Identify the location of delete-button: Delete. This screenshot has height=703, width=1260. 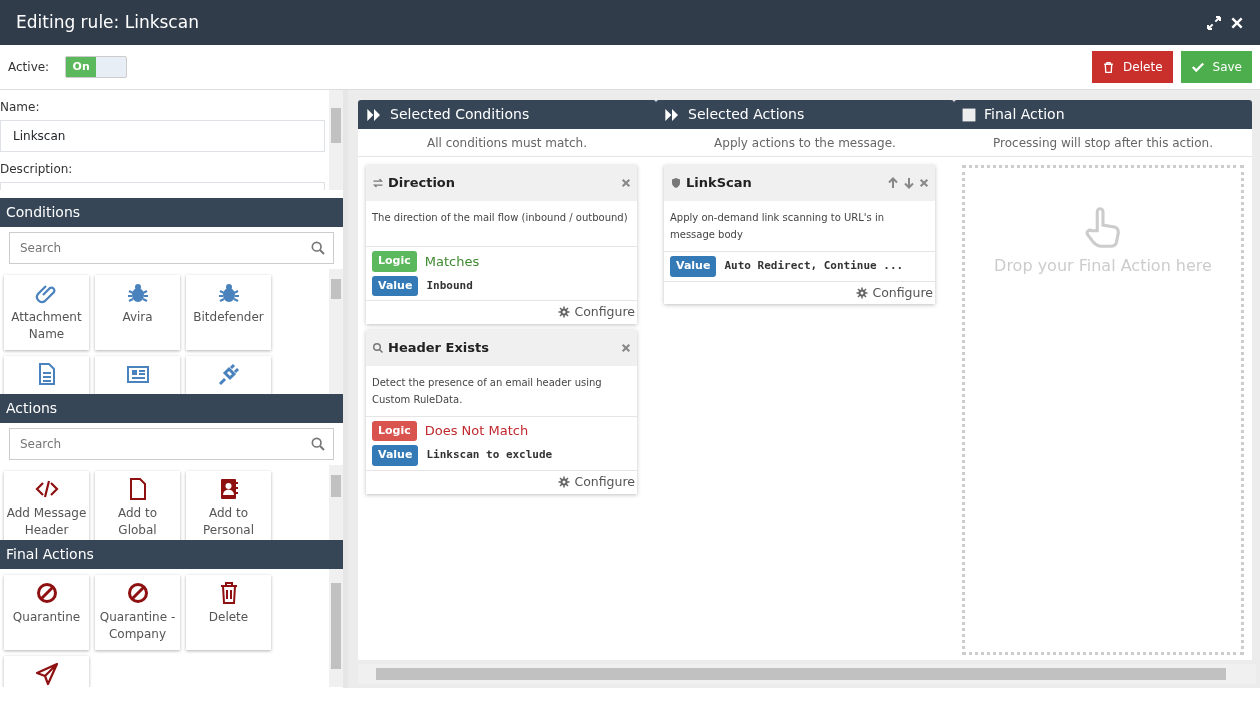
(1132, 67).